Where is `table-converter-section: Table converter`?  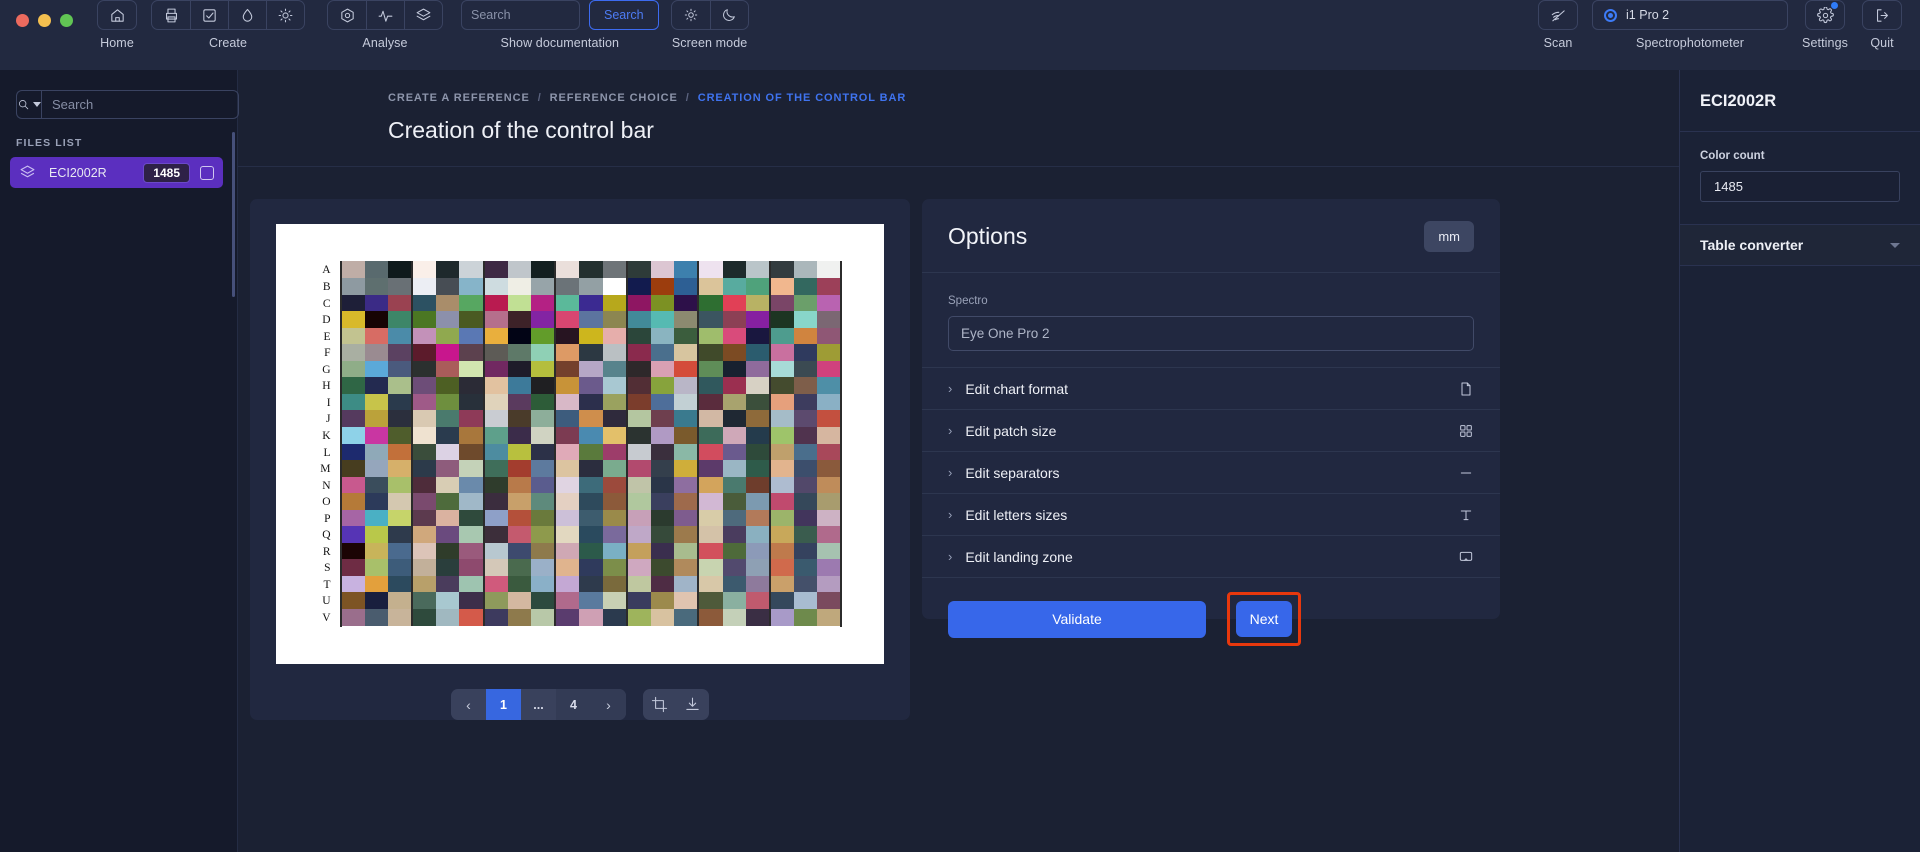
table-converter-section: Table converter is located at coordinates (1800, 245).